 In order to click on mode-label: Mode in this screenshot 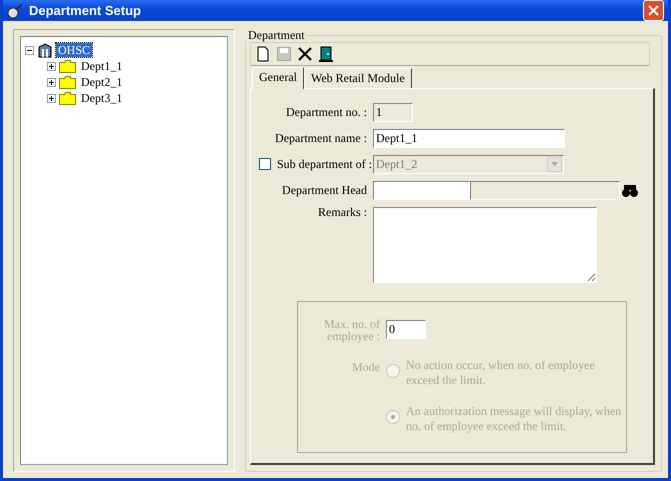, I will do `click(365, 367)`.